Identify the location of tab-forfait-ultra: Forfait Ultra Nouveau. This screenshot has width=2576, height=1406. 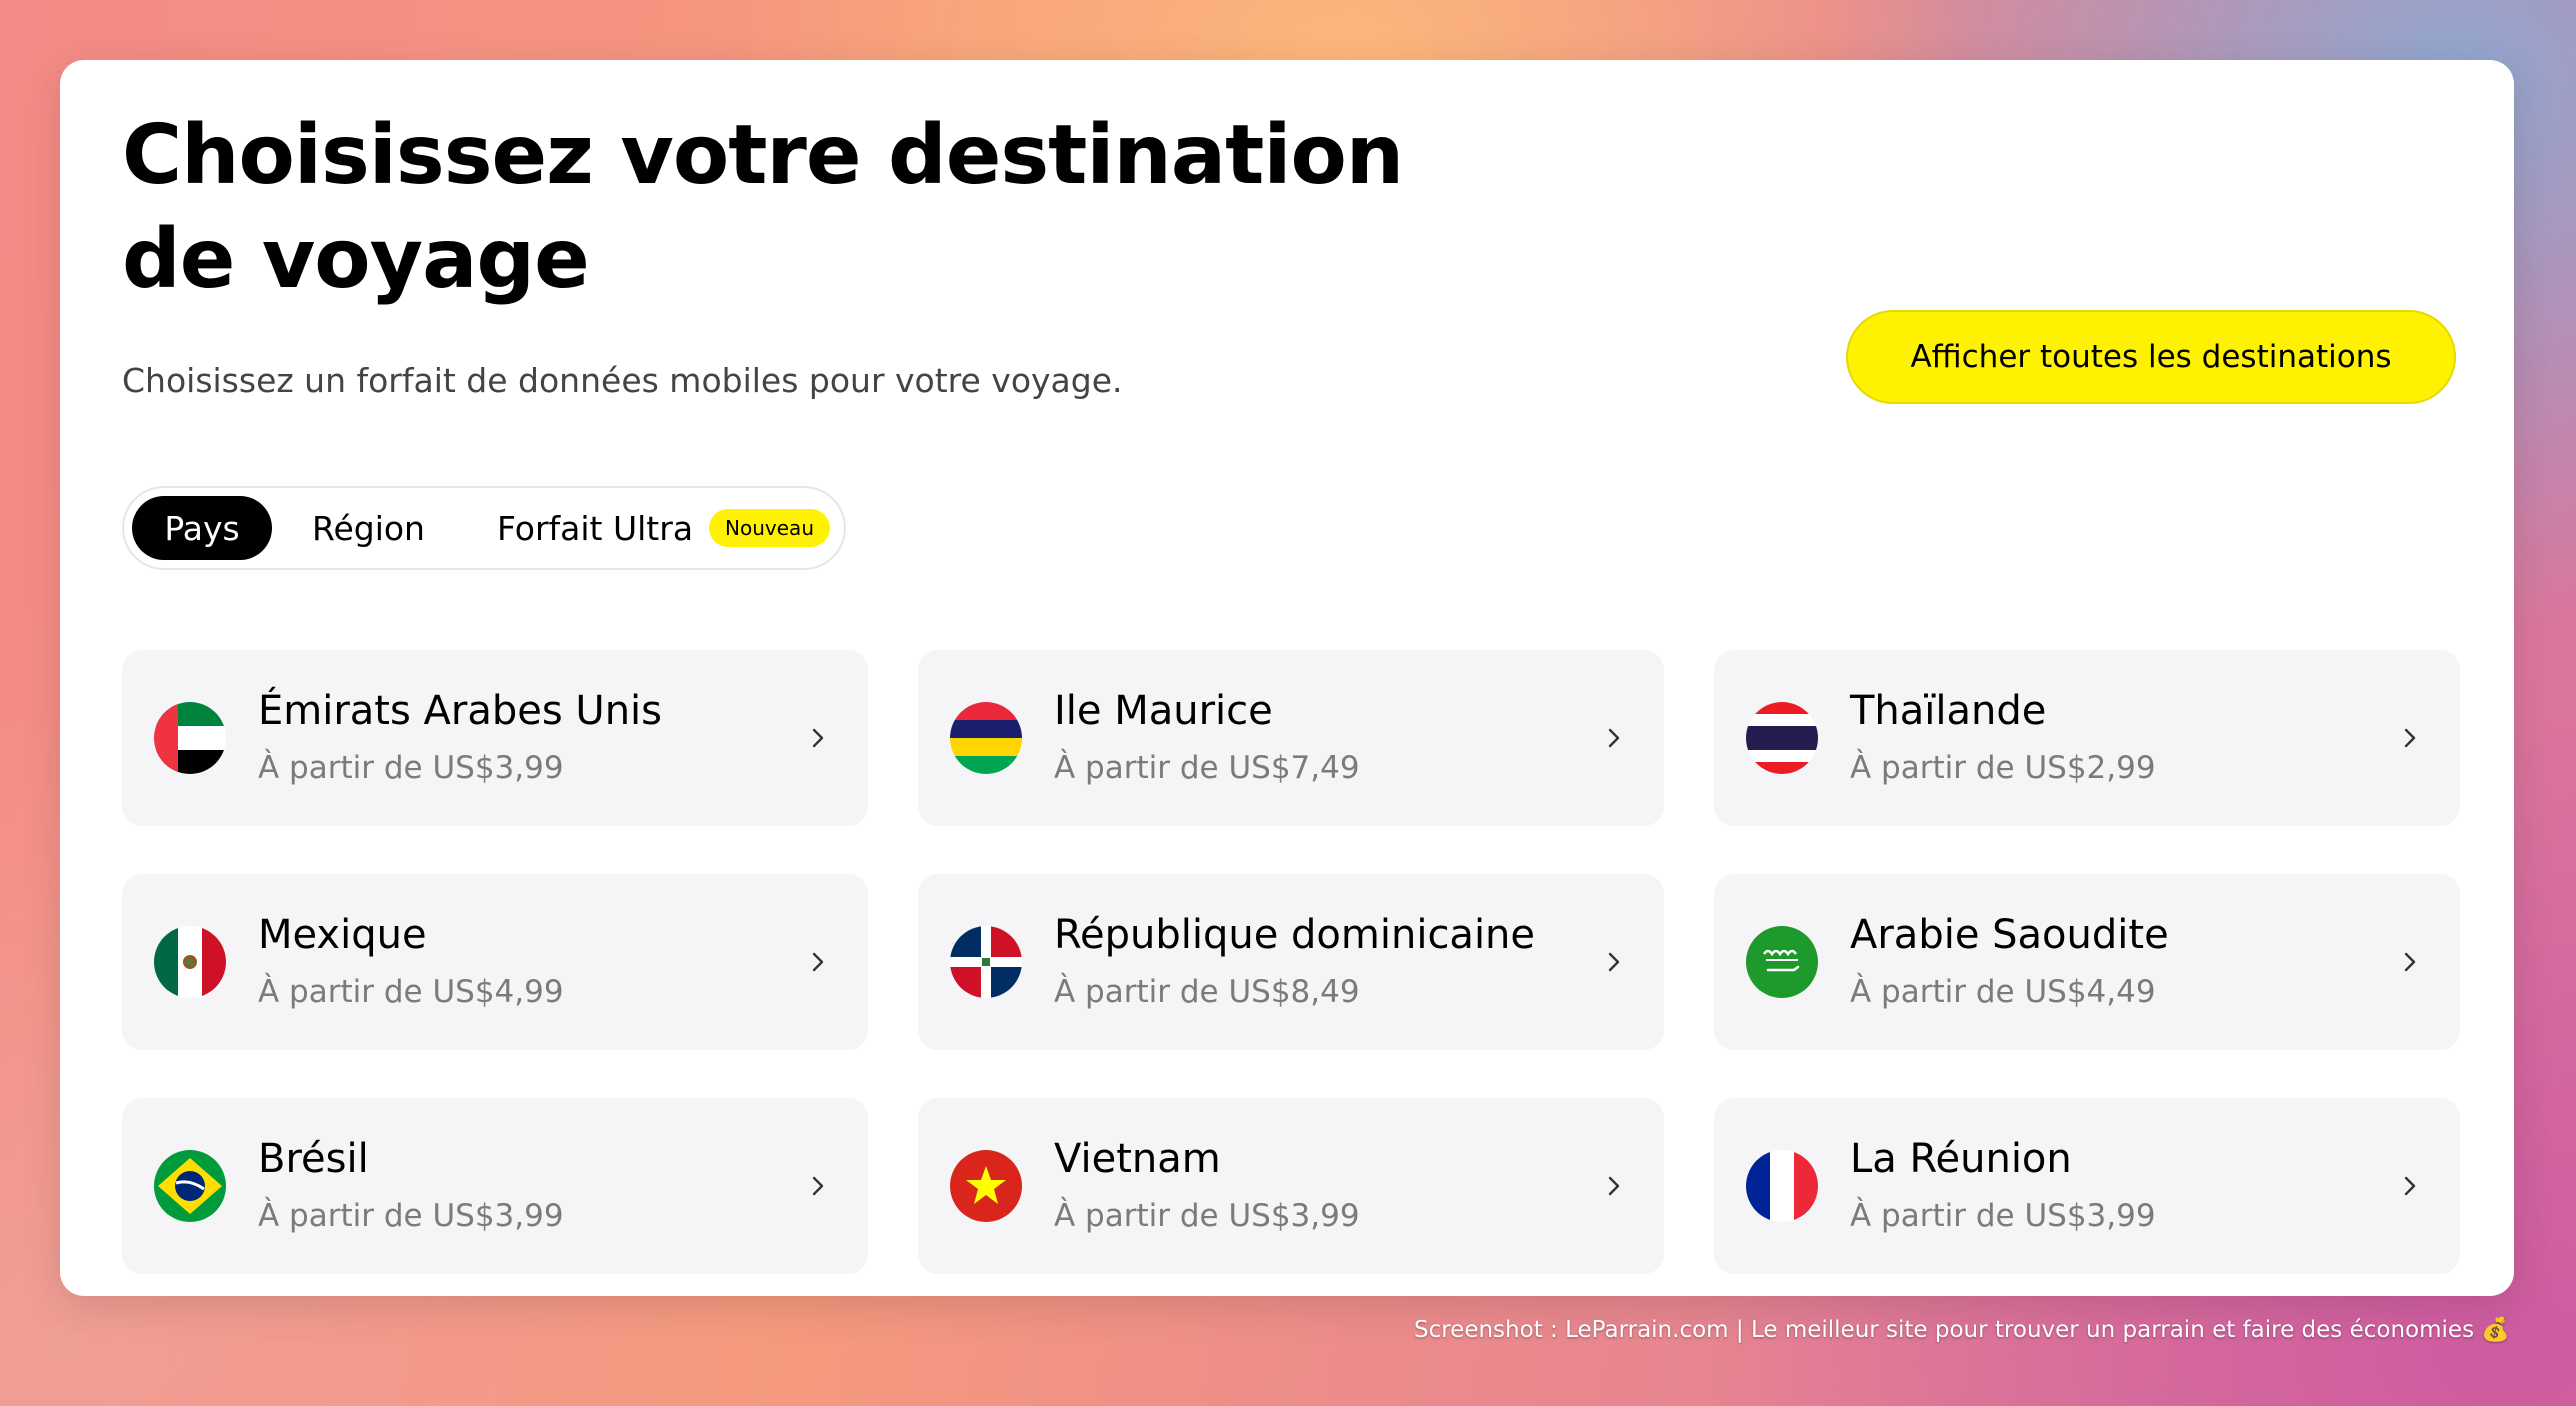
(648, 528).